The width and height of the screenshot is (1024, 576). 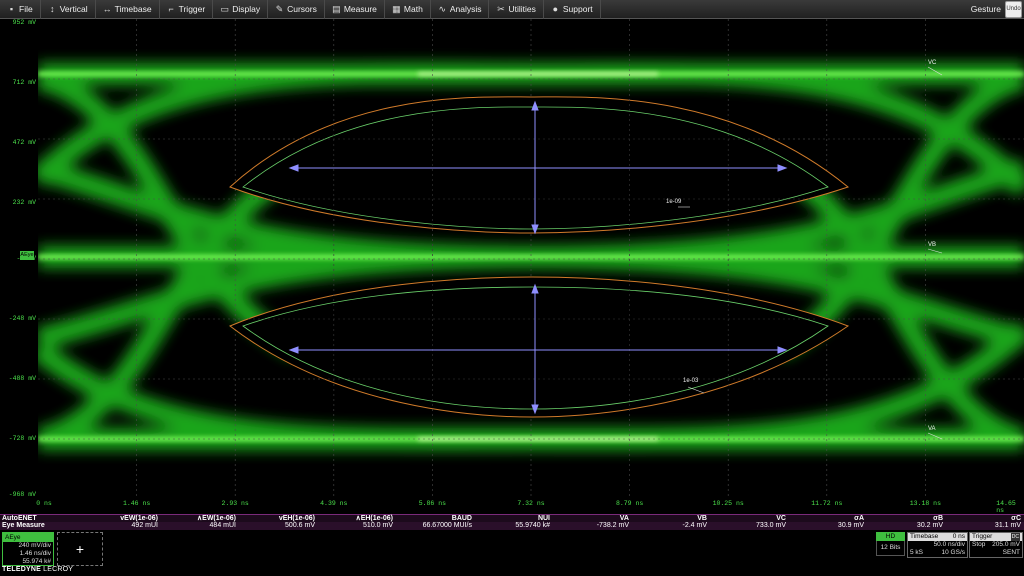 What do you see at coordinates (555, 9) in the screenshot?
I see `support-icon: ●` at bounding box center [555, 9].